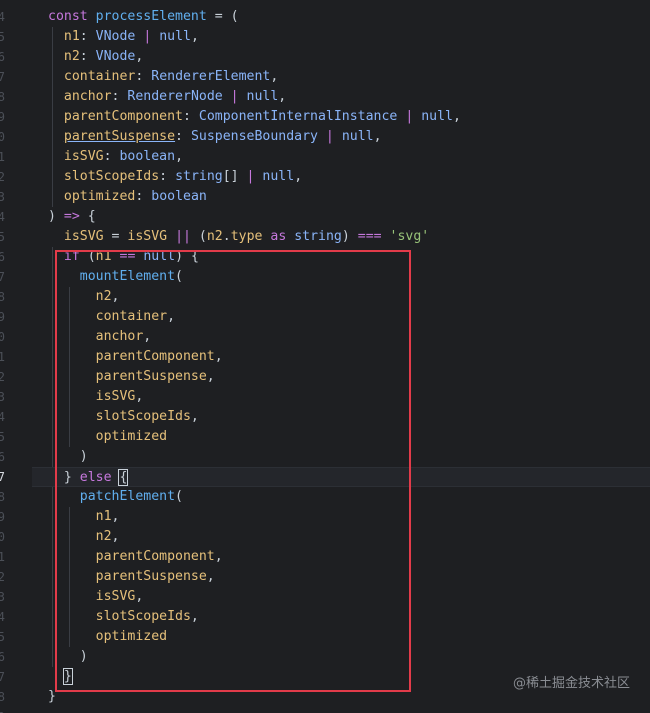 This screenshot has height=713, width=650. I want to click on code-token: n2, so click(71, 56).